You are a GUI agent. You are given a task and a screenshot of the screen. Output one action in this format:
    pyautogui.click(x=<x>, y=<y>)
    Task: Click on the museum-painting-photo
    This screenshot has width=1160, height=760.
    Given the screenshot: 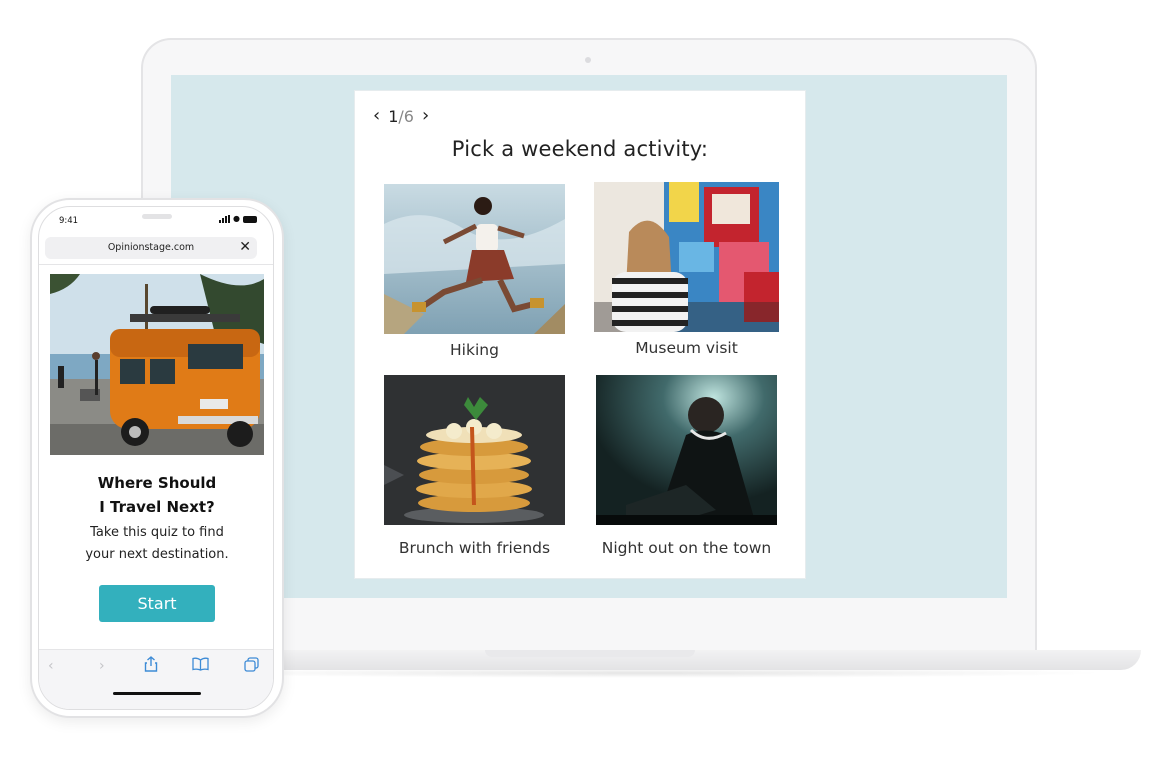 What is the action you would take?
    pyautogui.click(x=686, y=257)
    